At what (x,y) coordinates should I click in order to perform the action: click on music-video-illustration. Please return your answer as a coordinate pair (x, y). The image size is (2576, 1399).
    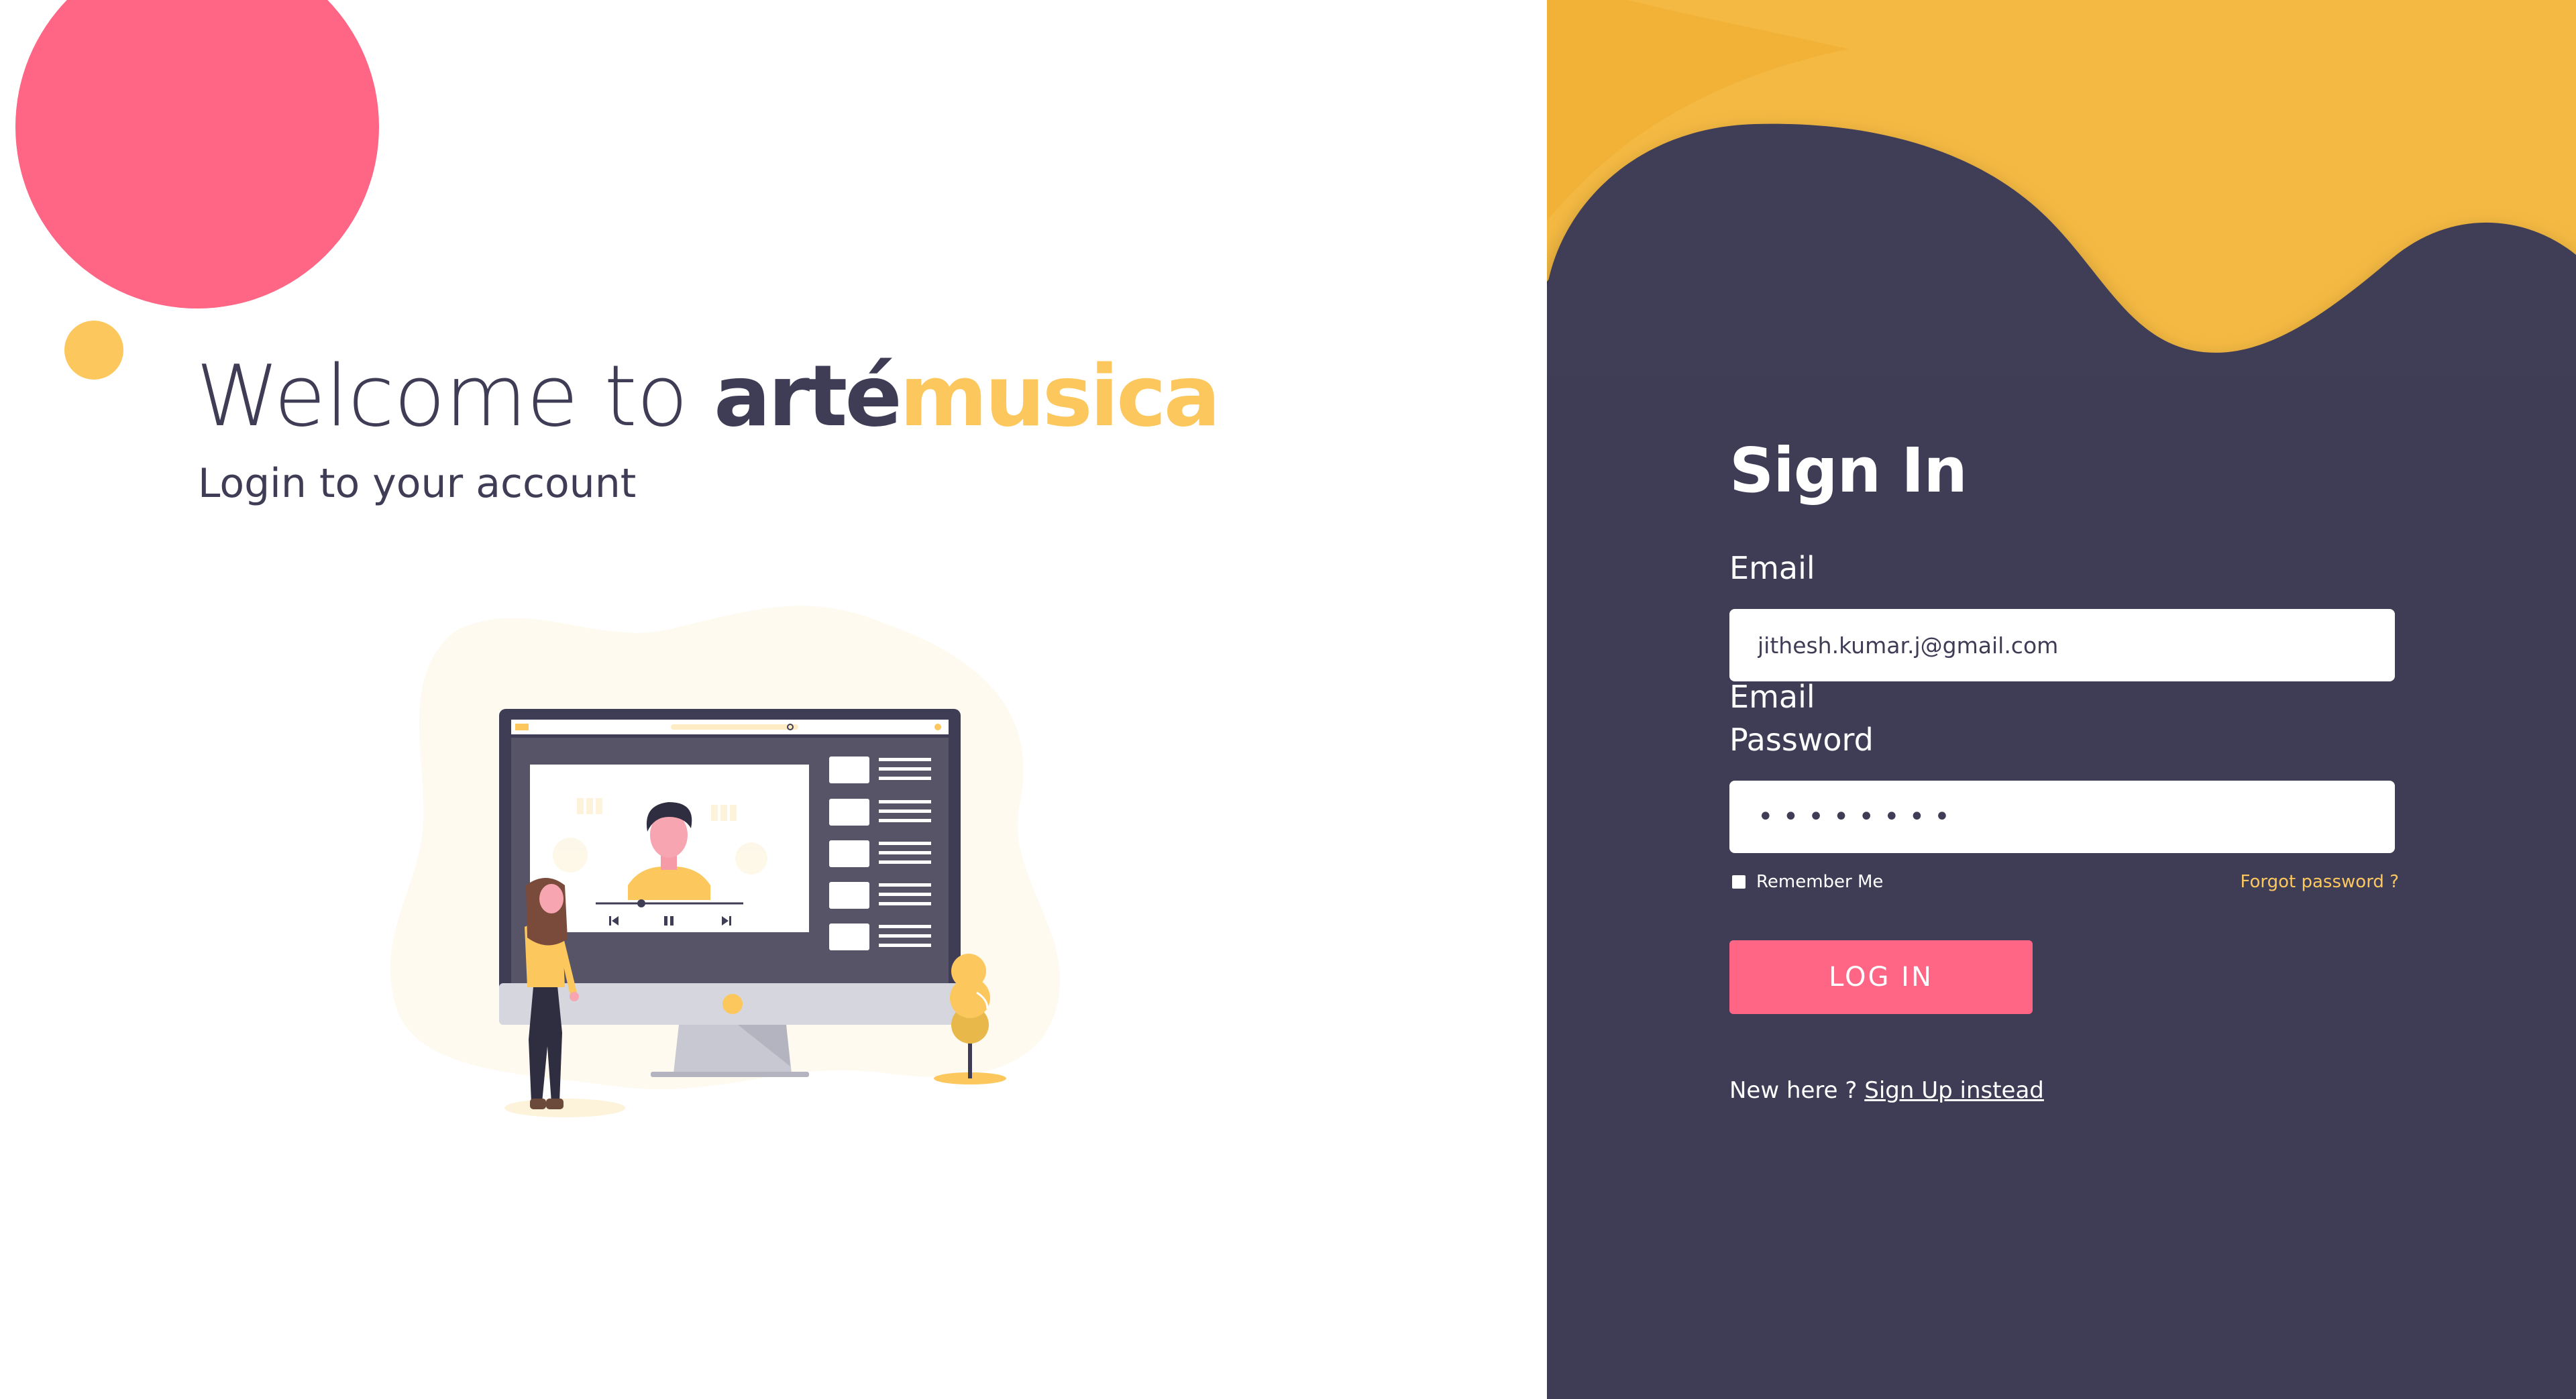
    Looking at the image, I should click on (725, 861).